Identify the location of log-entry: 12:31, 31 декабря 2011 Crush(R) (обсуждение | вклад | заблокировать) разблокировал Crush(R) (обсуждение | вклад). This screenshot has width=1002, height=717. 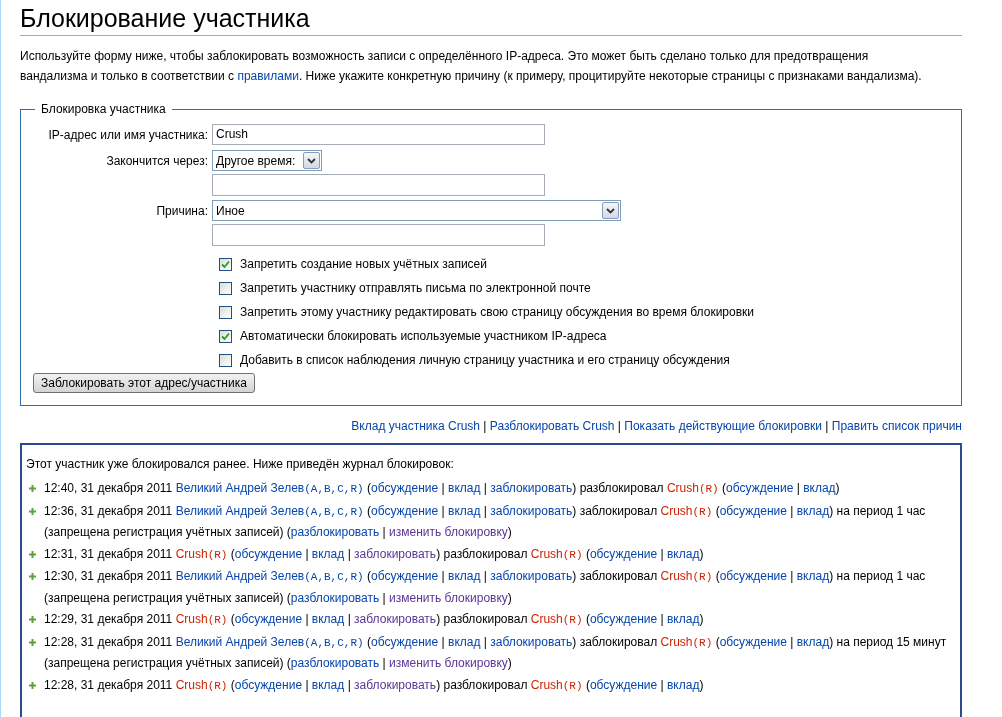
(374, 554).